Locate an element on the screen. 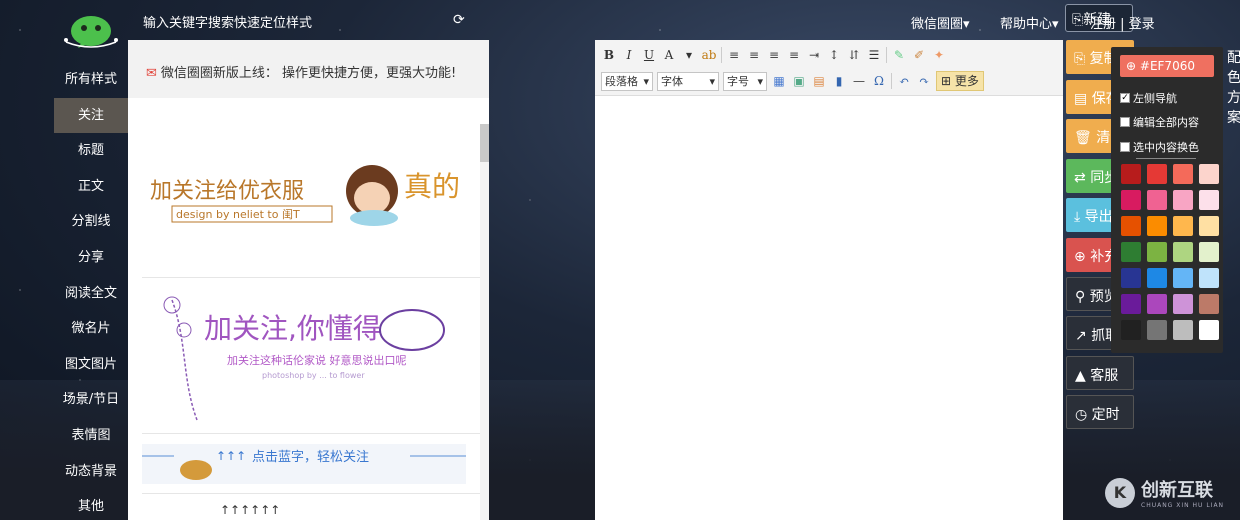 This screenshot has height=520, width=1240. card1-main: 加关注给优衣服 is located at coordinates (227, 191).